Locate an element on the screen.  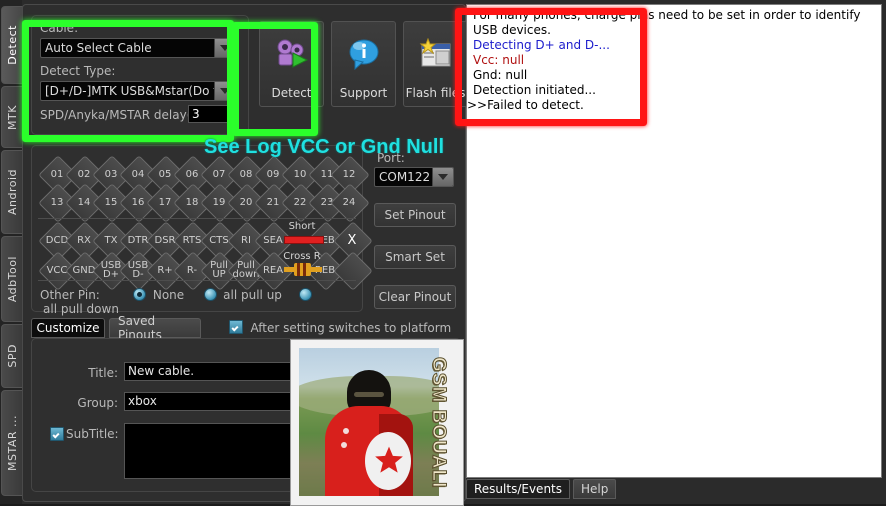
log-line: Gnd: null is located at coordinates (500, 75).